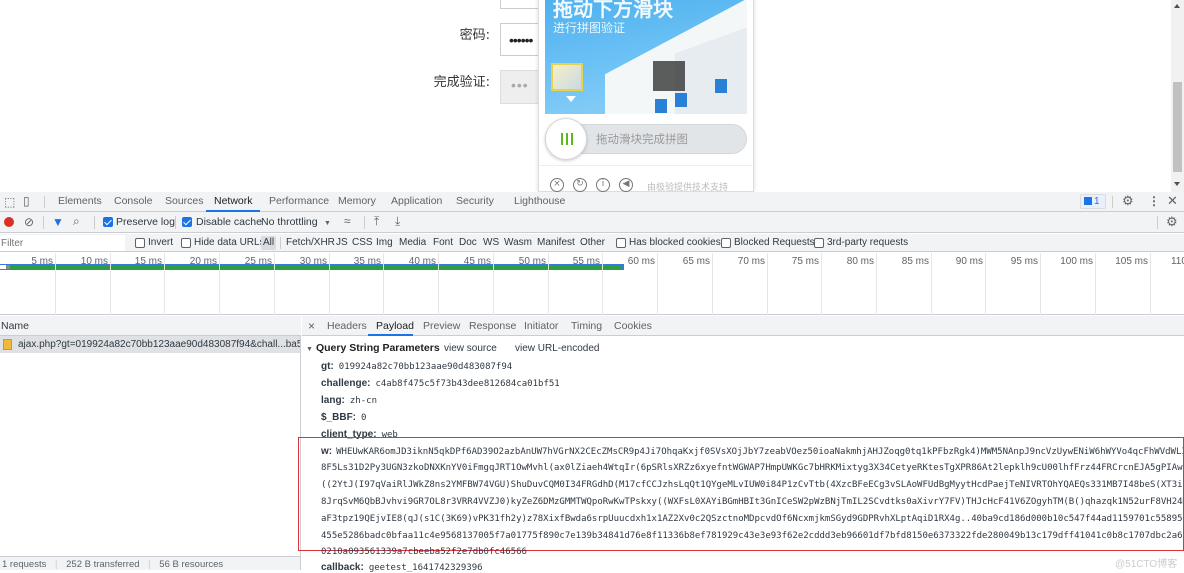 This screenshot has height=573, width=1184. I want to click on filter-type-other: Other, so click(592, 242).